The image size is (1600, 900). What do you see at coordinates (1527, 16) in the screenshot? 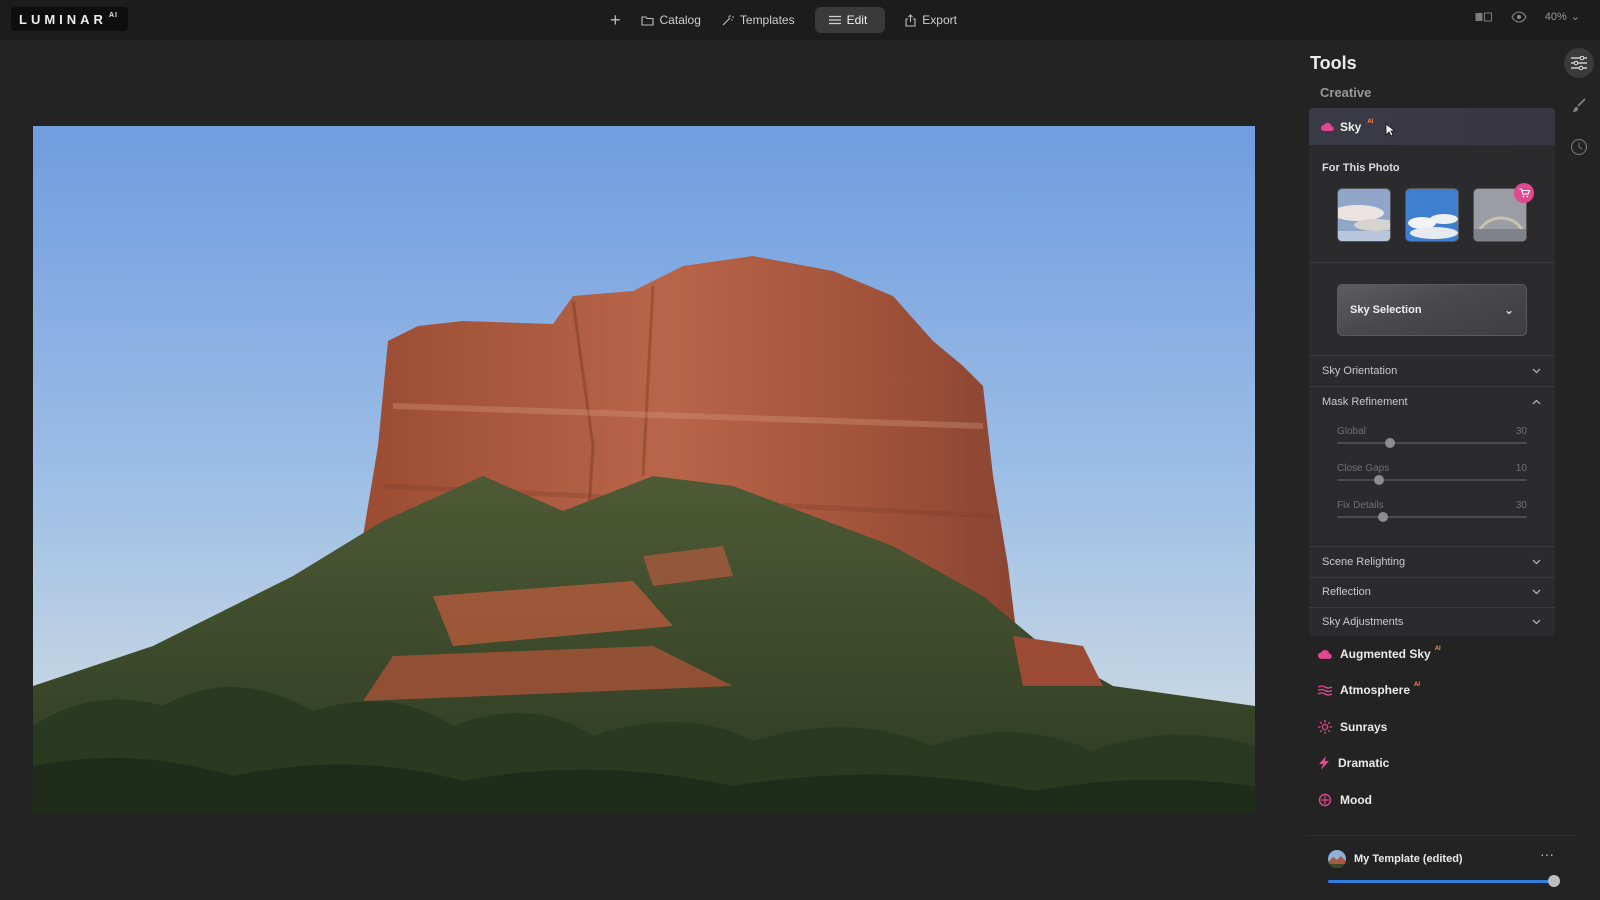
I see `view-controls: 40% ⌄` at bounding box center [1527, 16].